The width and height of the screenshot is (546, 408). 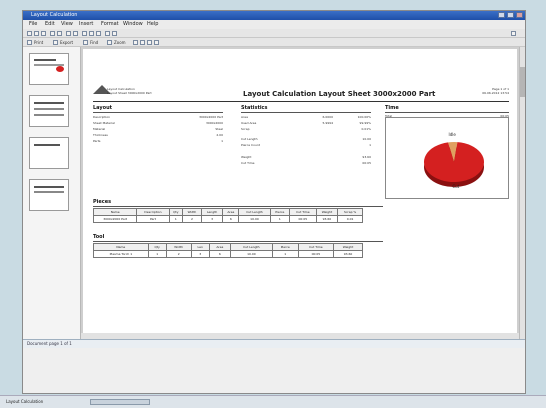 I want to click on column-header: Pierce, so click(x=280, y=212).